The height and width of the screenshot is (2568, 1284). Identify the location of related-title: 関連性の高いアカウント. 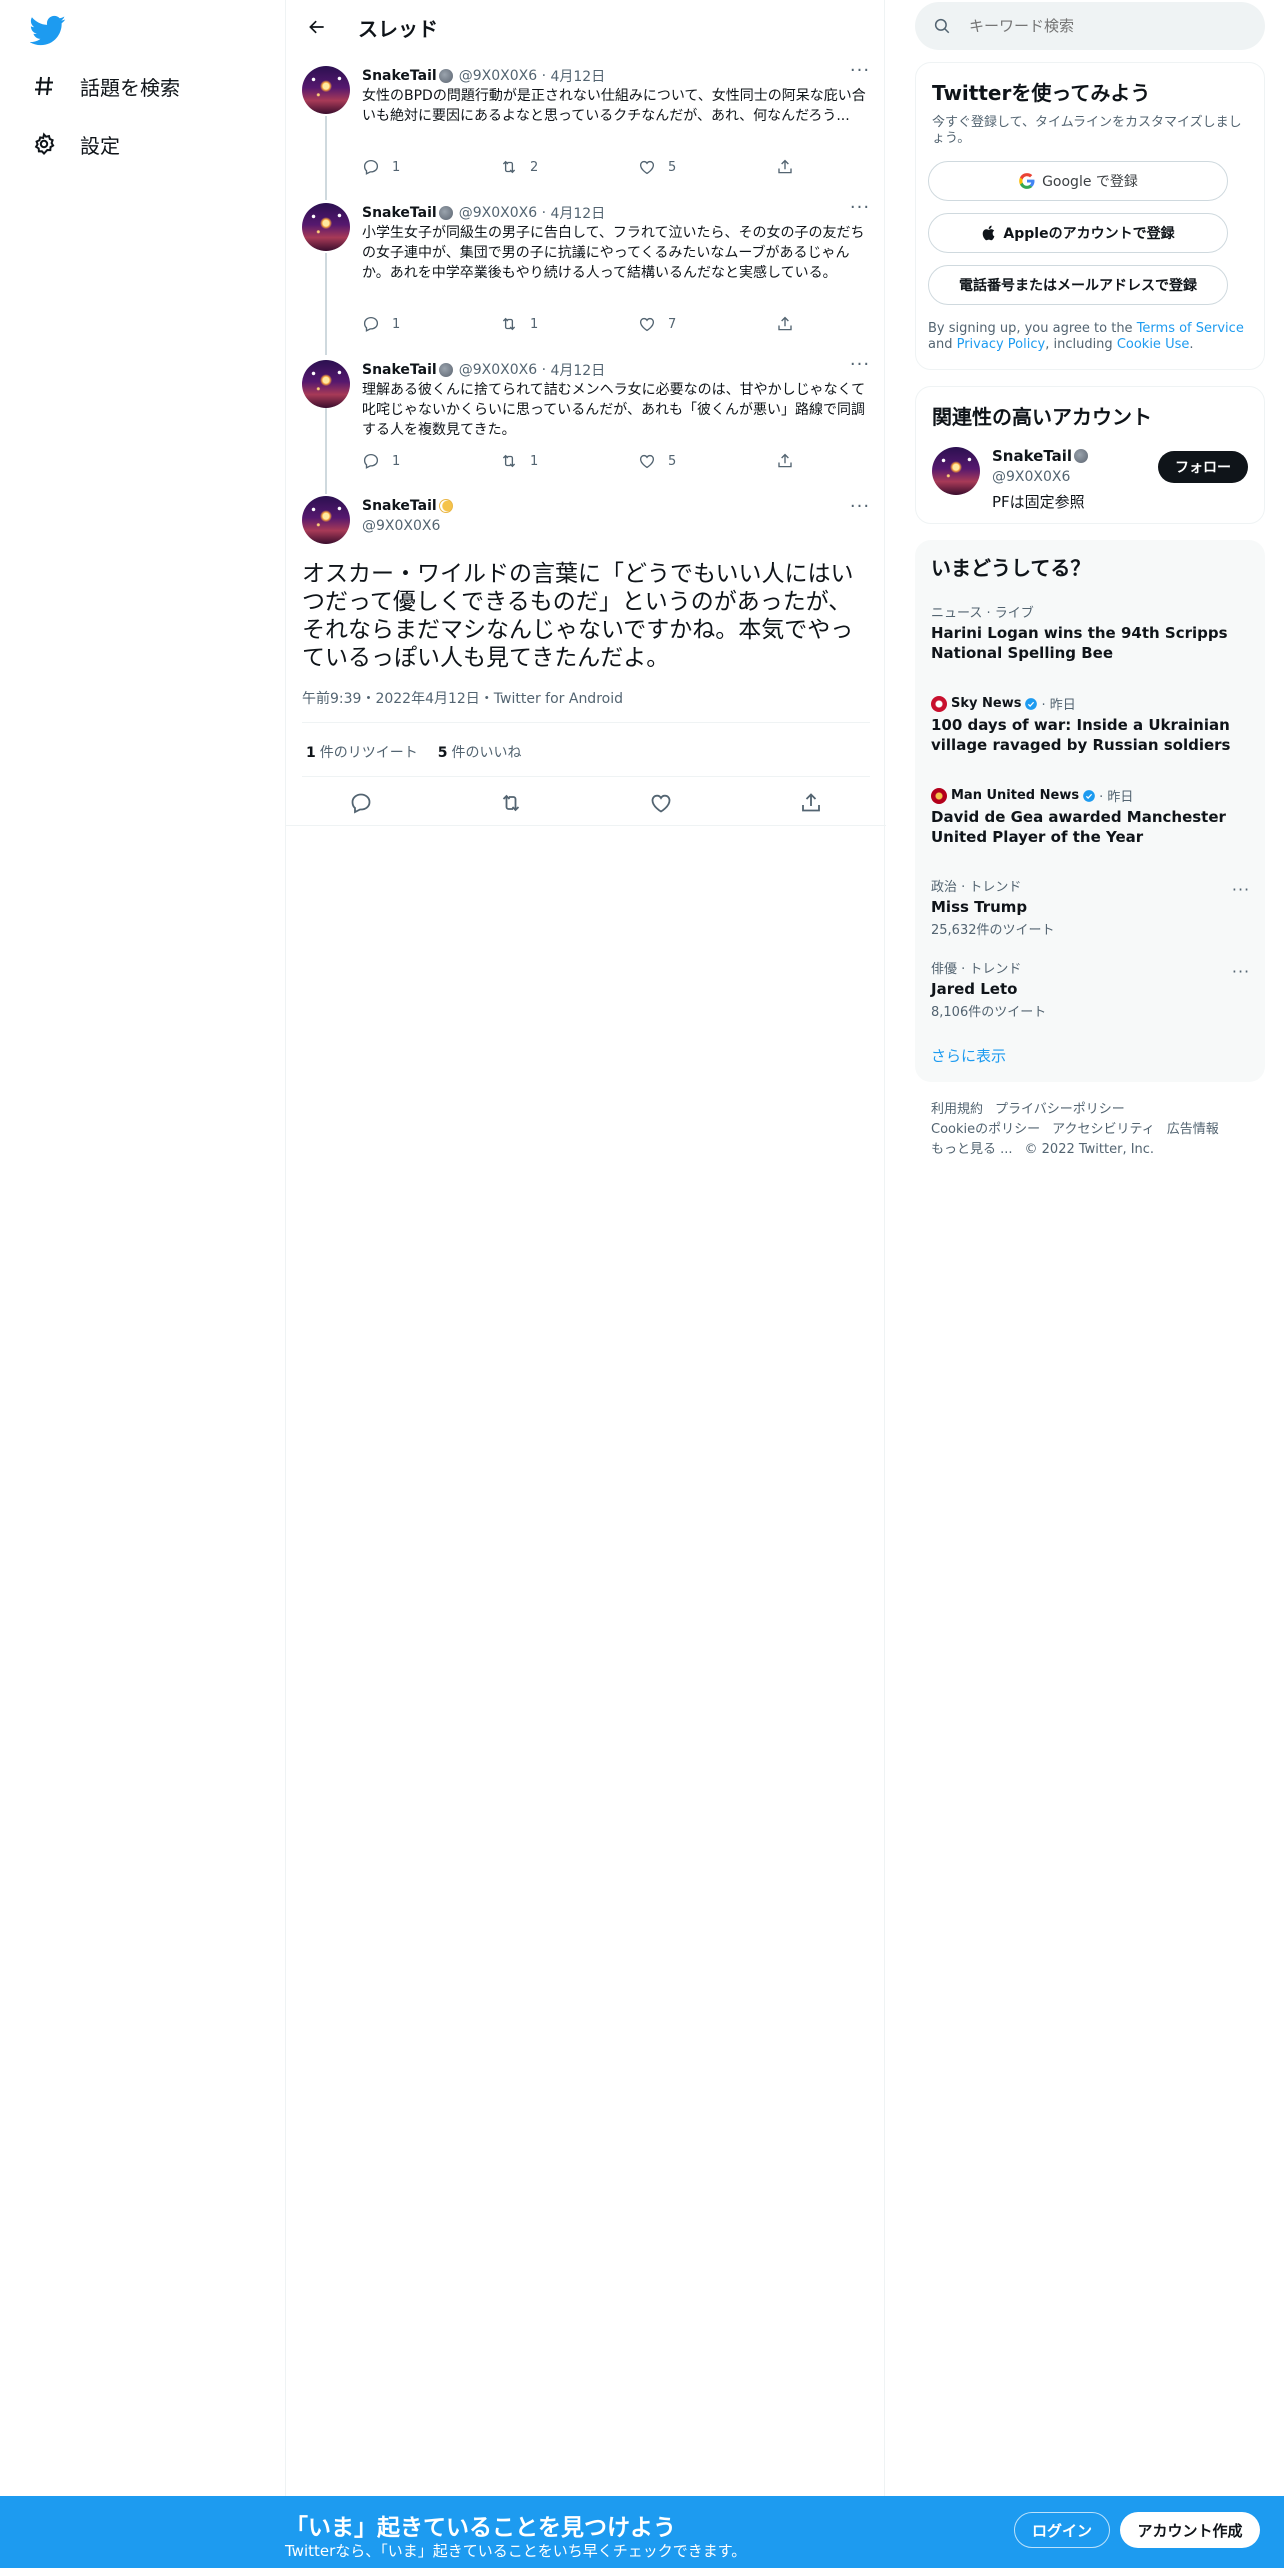
(1042, 417).